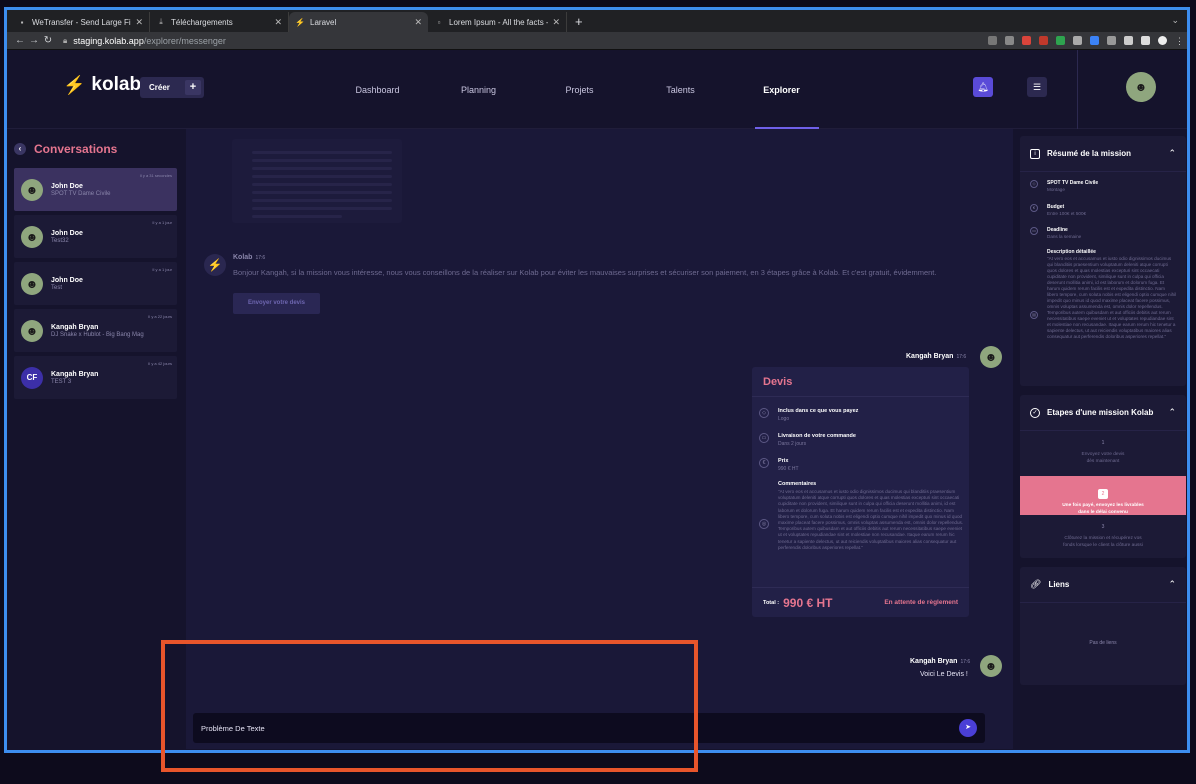  Describe the element at coordinates (1162, 40) in the screenshot. I see `profile-icon` at that location.